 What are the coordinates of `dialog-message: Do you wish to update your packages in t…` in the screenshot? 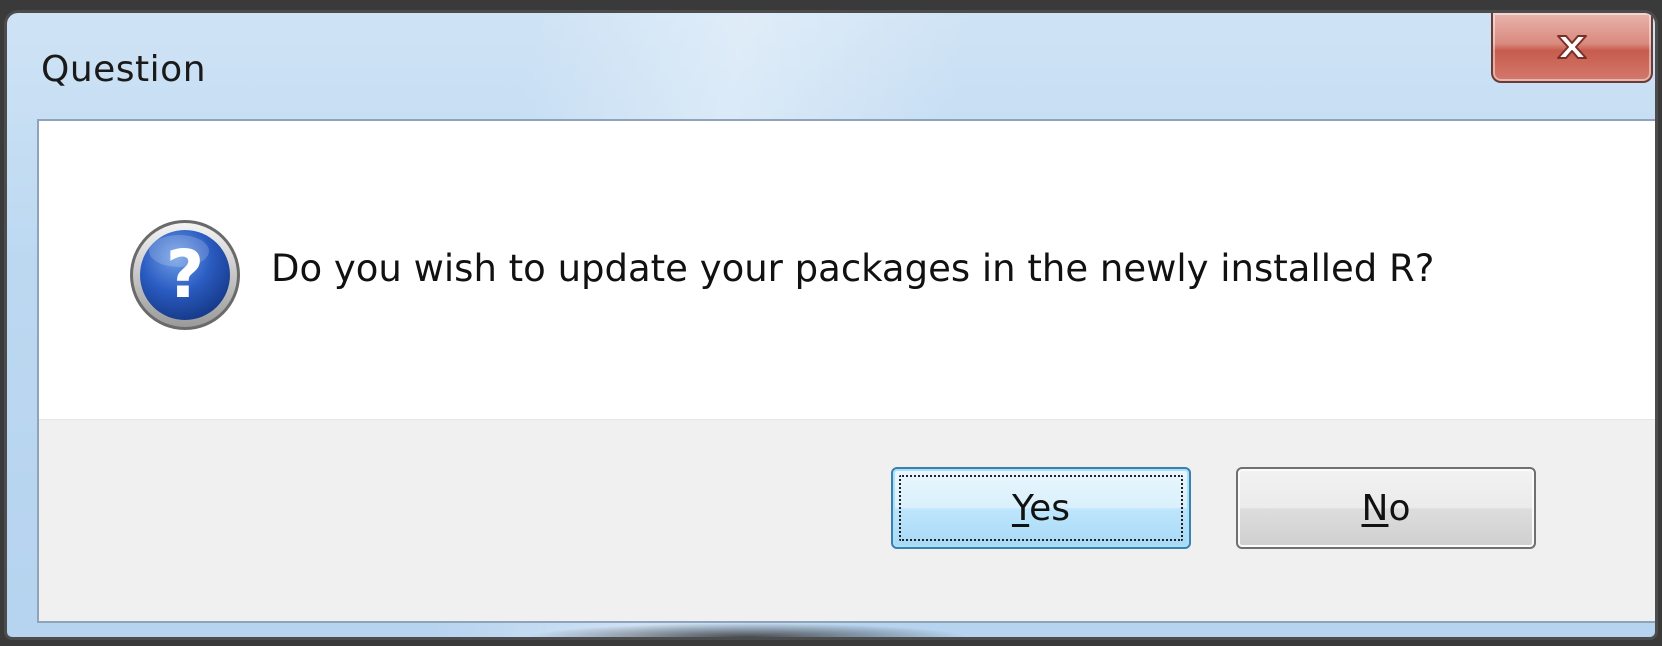 It's located at (853, 268).